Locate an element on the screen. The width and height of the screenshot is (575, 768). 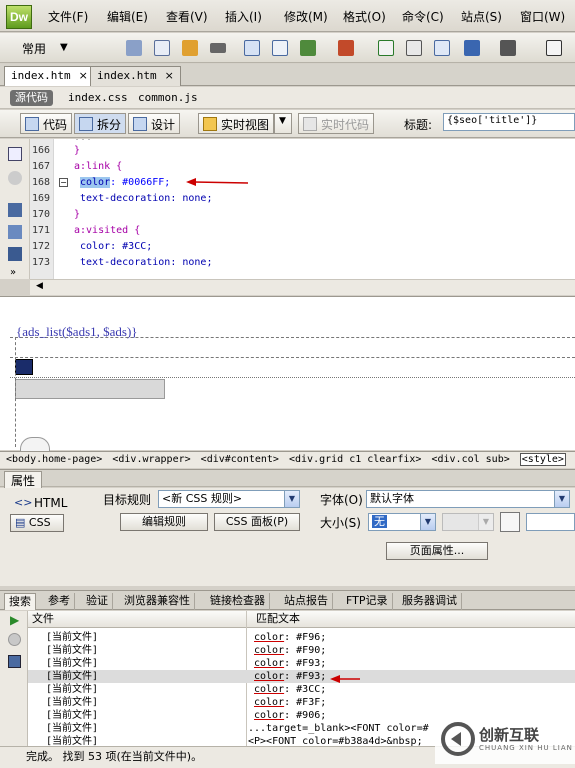
head-icon is located at coordinates (472, 48).